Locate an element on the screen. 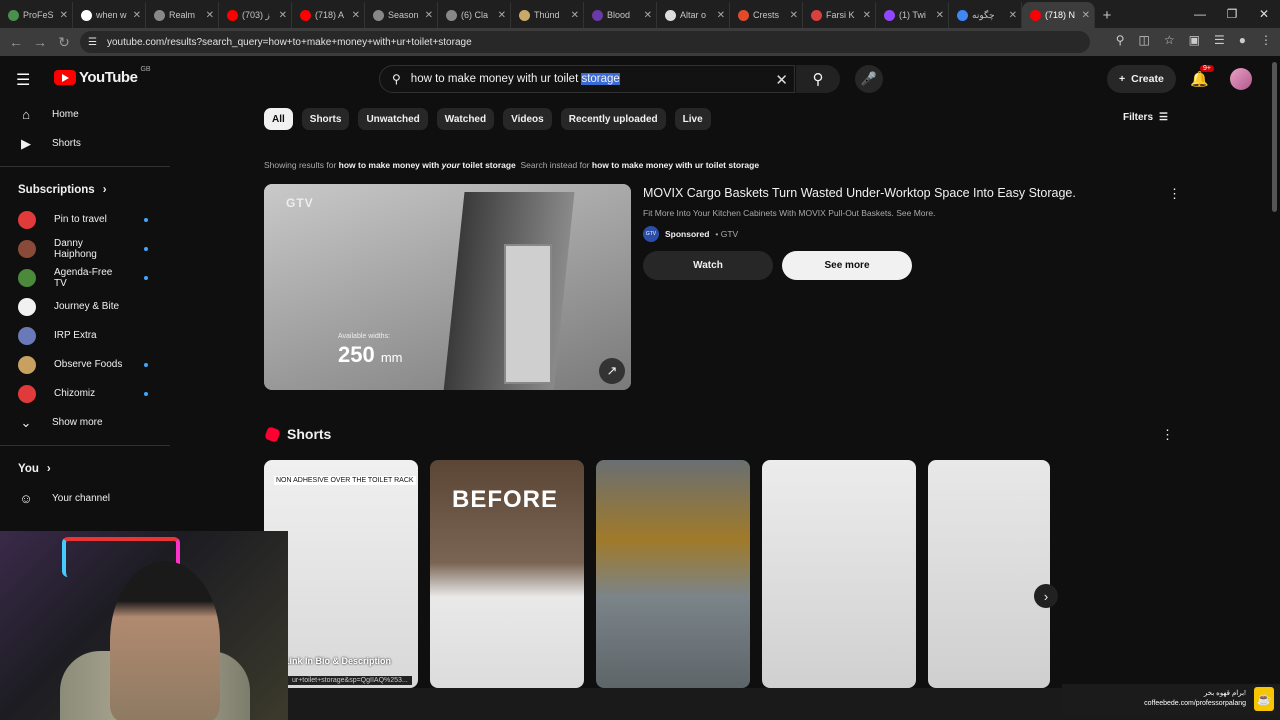 The height and width of the screenshot is (720, 1280). ad-channel-avatar: GTV is located at coordinates (651, 234).